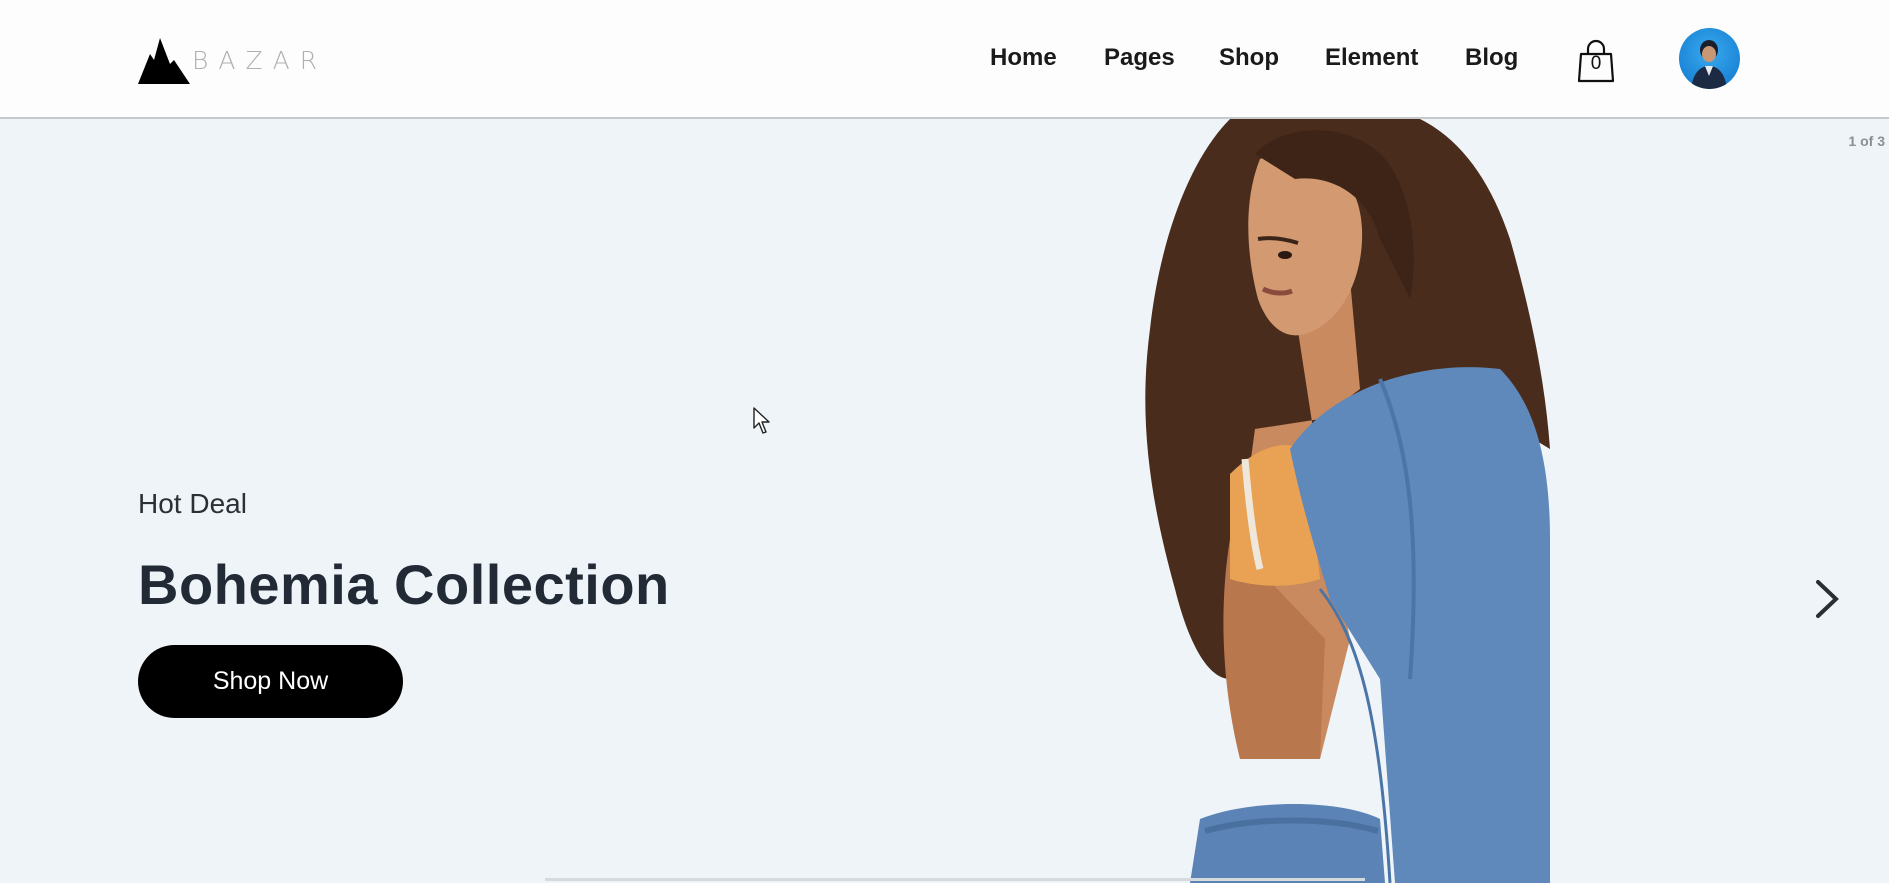 This screenshot has height=883, width=1889. What do you see at coordinates (1371, 58) in the screenshot?
I see `nav-element: Element` at bounding box center [1371, 58].